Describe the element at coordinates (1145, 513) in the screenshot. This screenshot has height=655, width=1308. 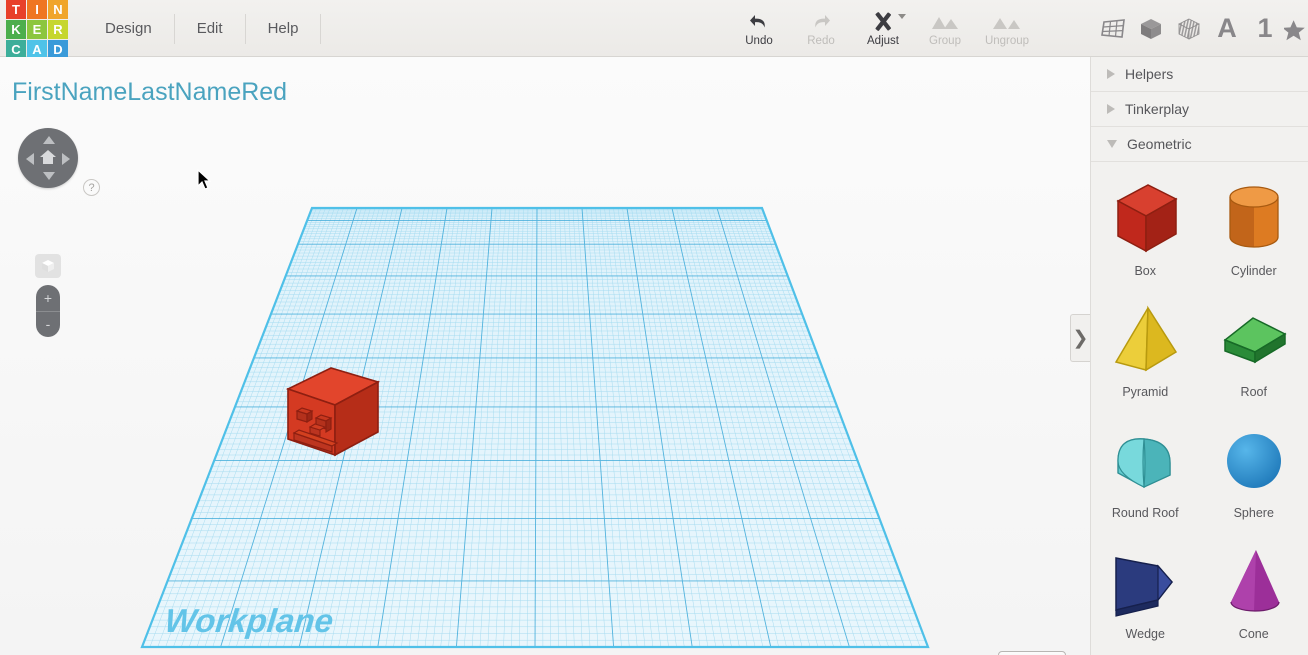
I see `shape-round-roof-label: Round Roof` at that location.